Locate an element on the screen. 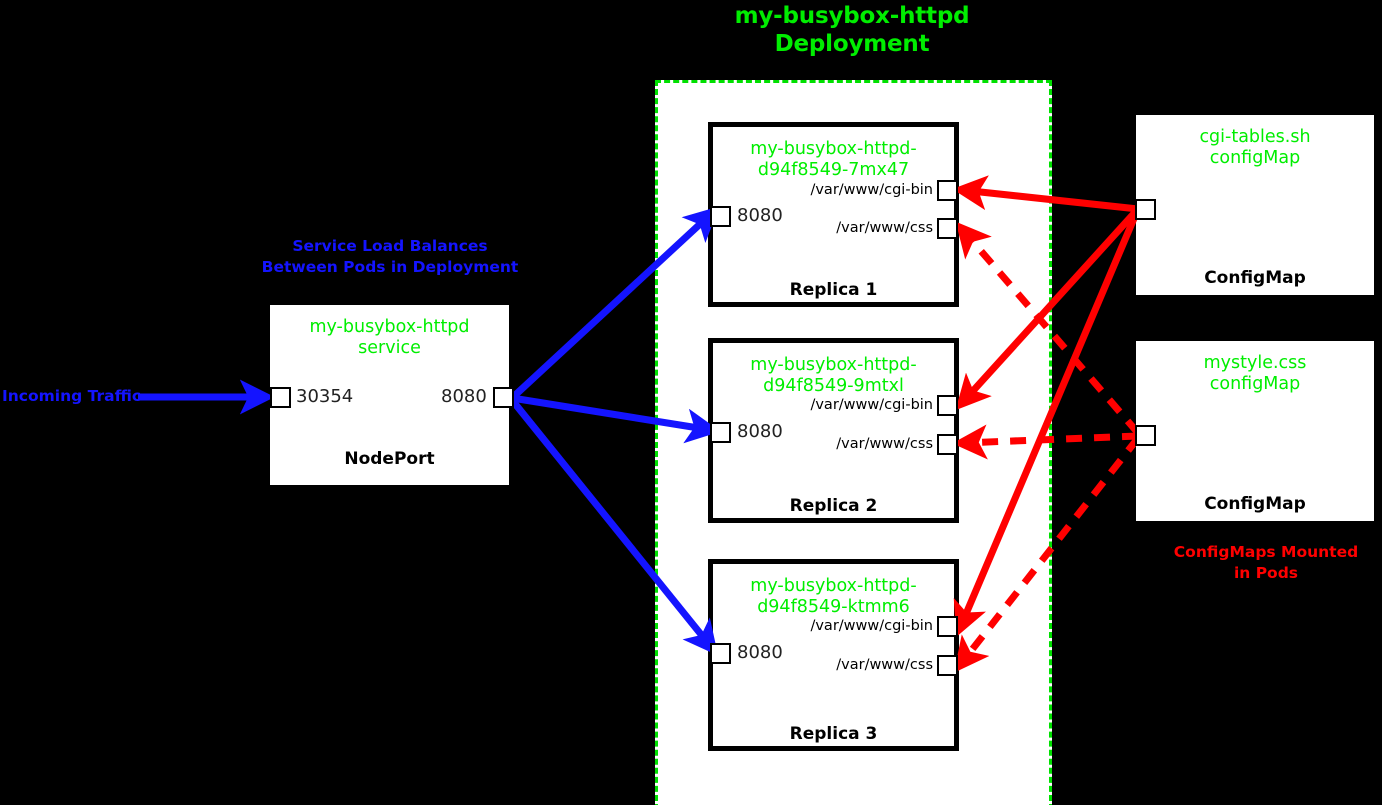 Image resolution: width=1382 pixels, height=805 pixels. configmap-1-mount-port is located at coordinates (1145, 209).